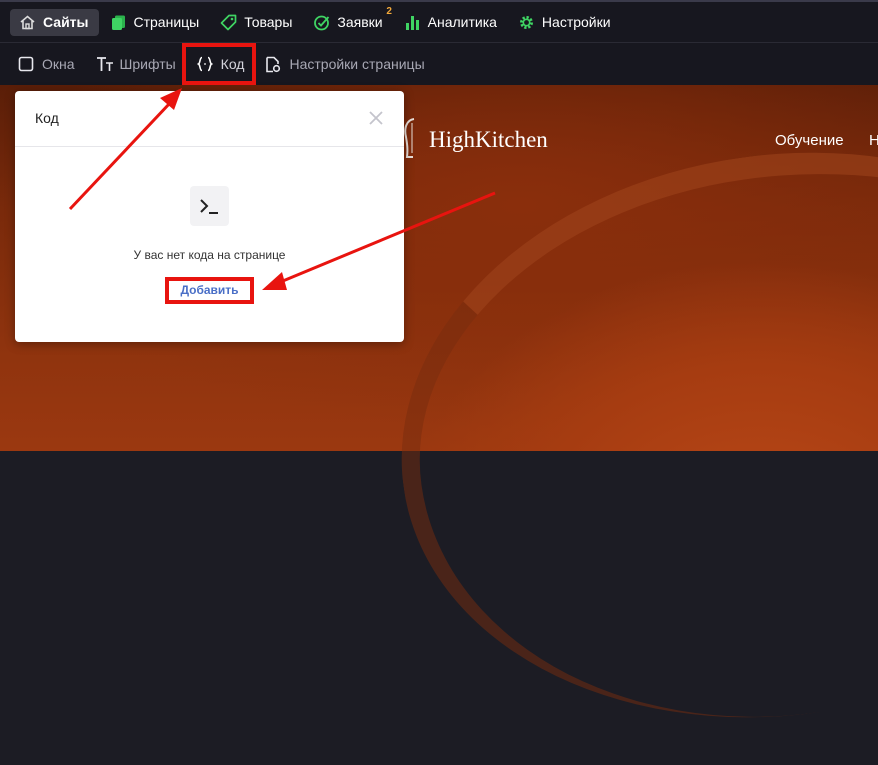  What do you see at coordinates (268, 22) in the screenshot?
I see `nav-label-products: Товары` at bounding box center [268, 22].